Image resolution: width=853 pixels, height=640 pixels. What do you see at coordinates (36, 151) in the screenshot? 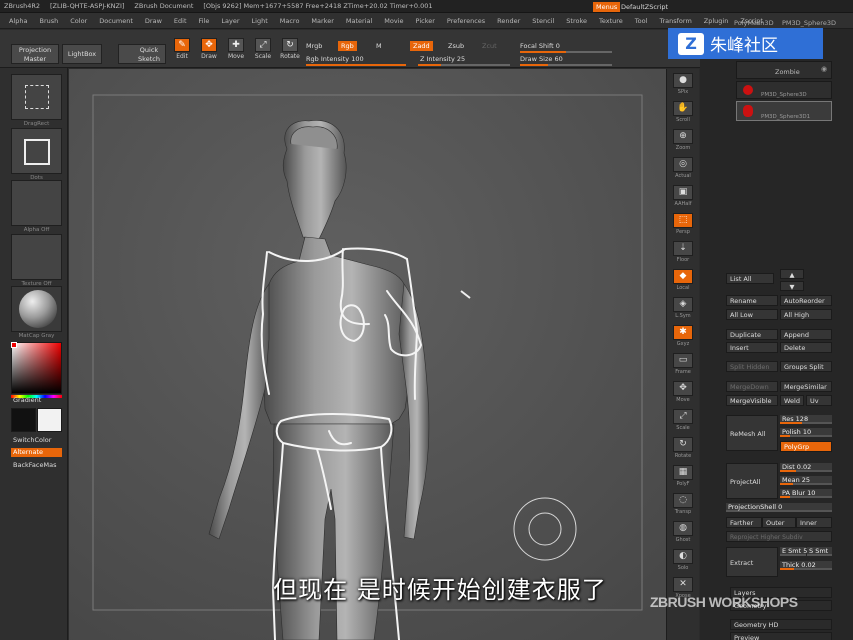
I see `stroke-thumbnail` at bounding box center [36, 151].